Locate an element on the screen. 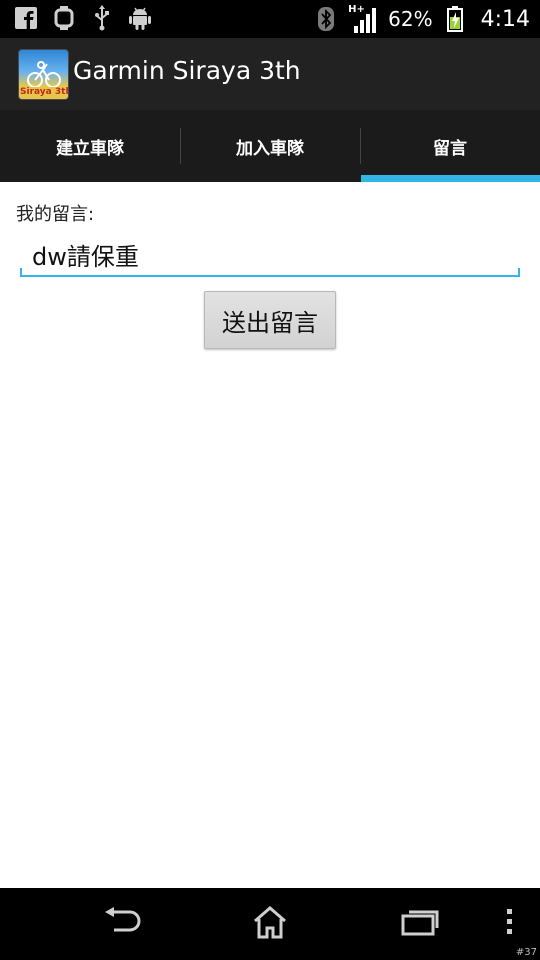  navigation-bar: #37 is located at coordinates (270, 924).